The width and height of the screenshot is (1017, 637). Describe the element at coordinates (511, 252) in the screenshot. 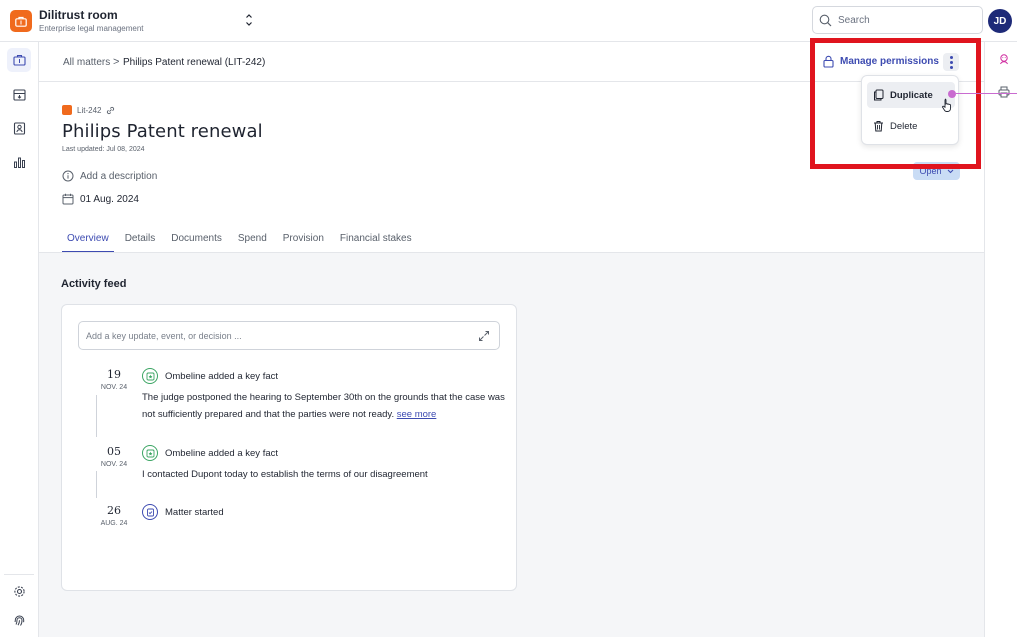

I see `tabs-divider` at that location.